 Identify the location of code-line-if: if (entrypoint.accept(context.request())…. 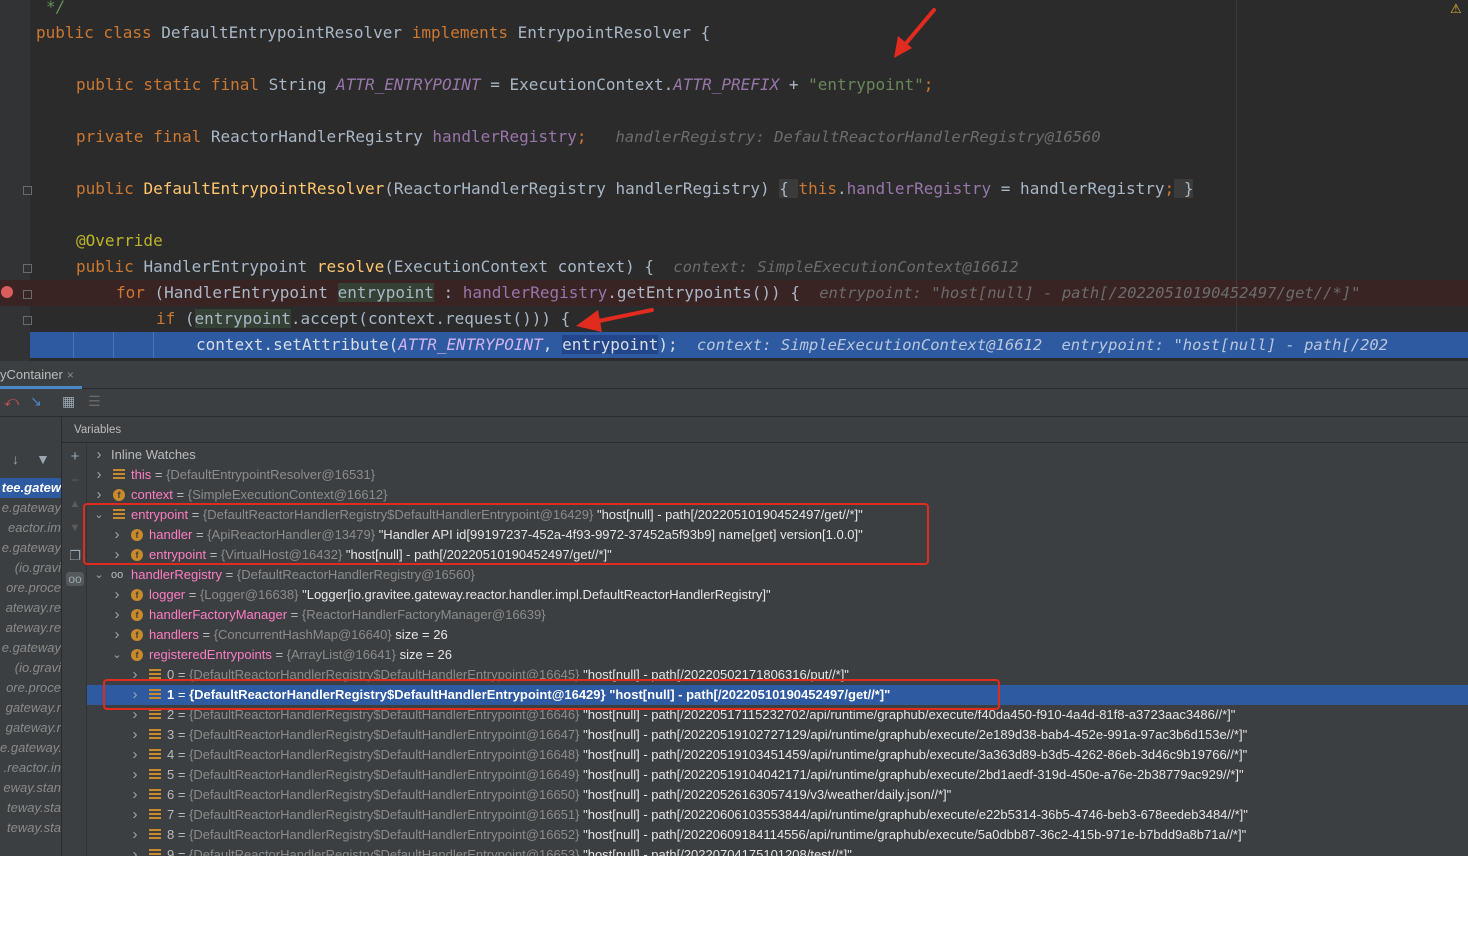
(363, 319).